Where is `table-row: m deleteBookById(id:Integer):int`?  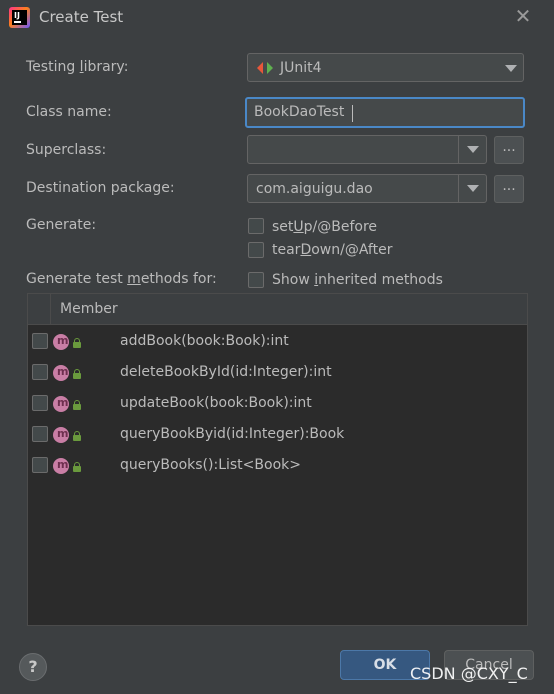
table-row: m deleteBookById(id:Integer):int is located at coordinates (277, 372).